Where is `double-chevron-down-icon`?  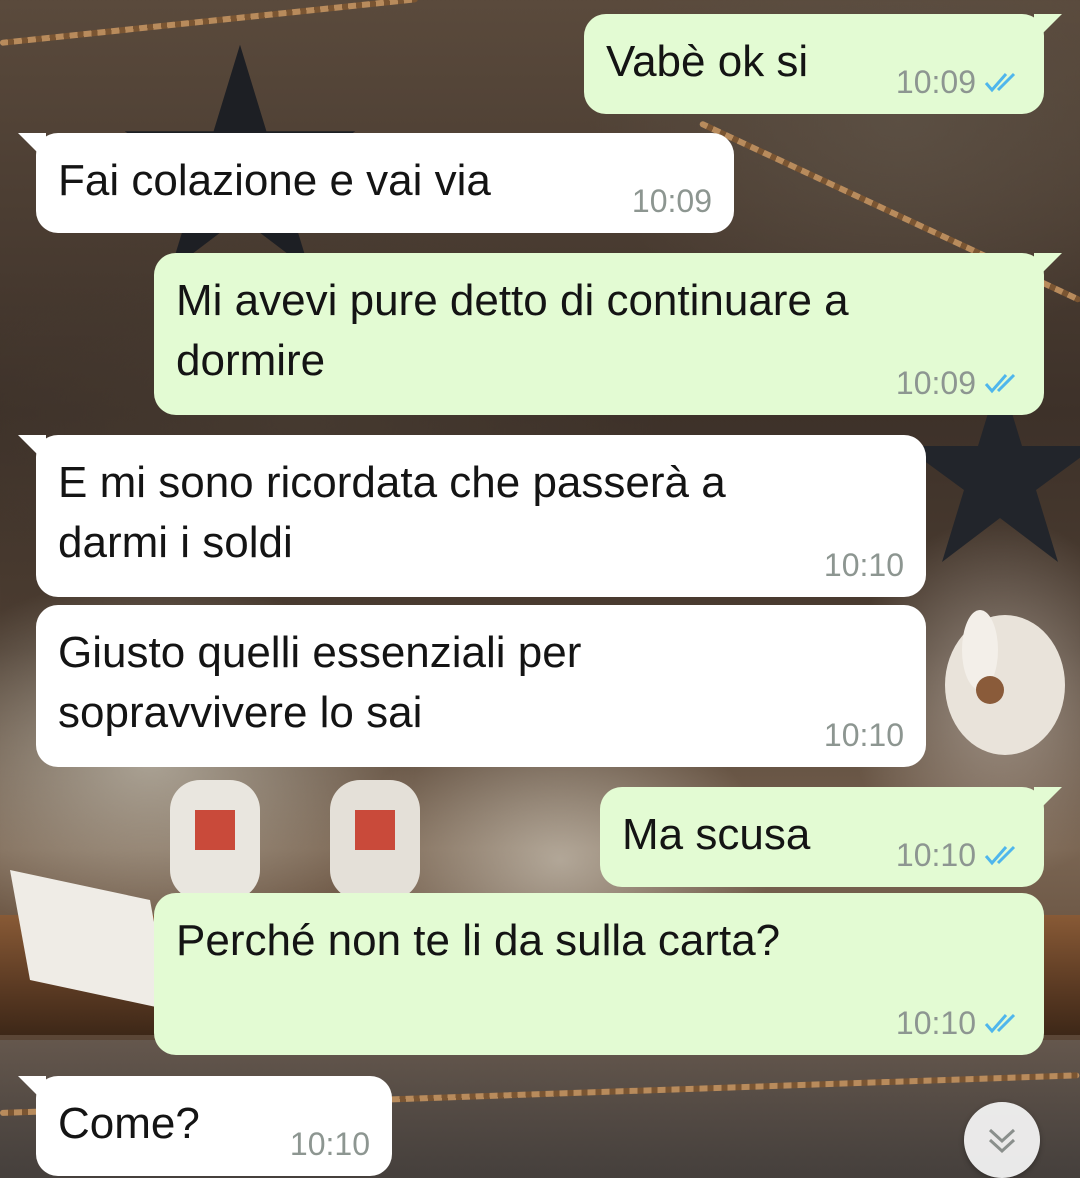 double-chevron-down-icon is located at coordinates (1002, 1141).